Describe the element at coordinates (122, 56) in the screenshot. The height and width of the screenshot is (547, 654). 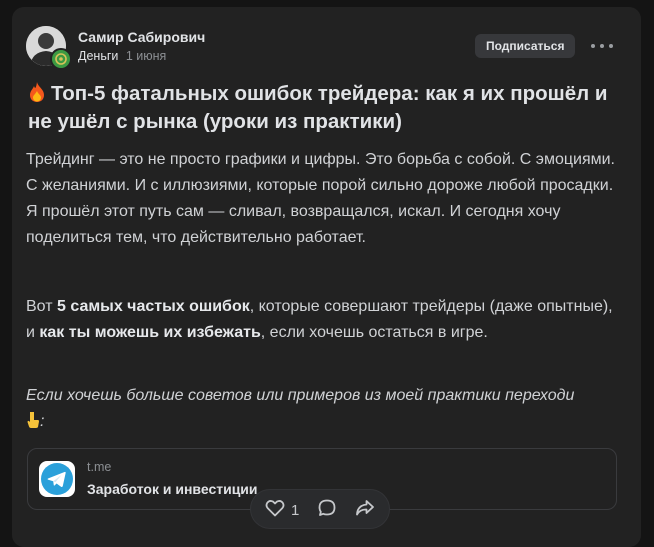
I see `post-meta: Деньги 1 июня` at that location.